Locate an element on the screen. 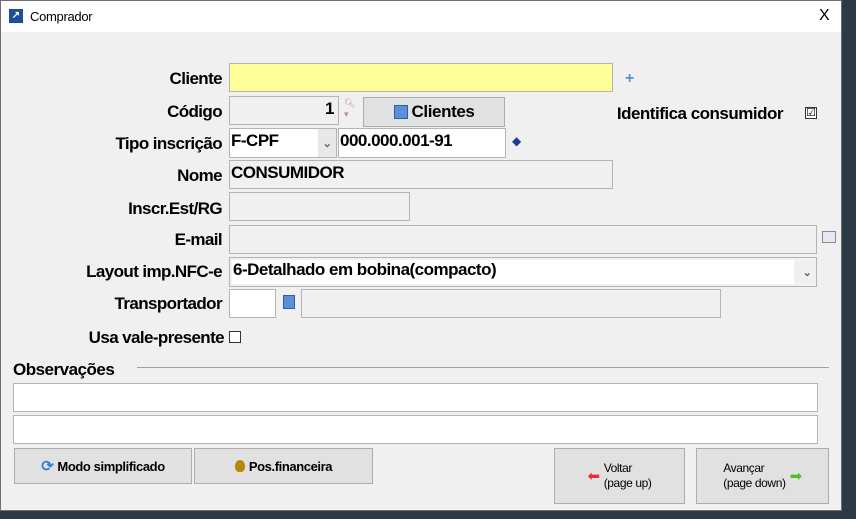  clientes-button: Clientes is located at coordinates (434, 112).